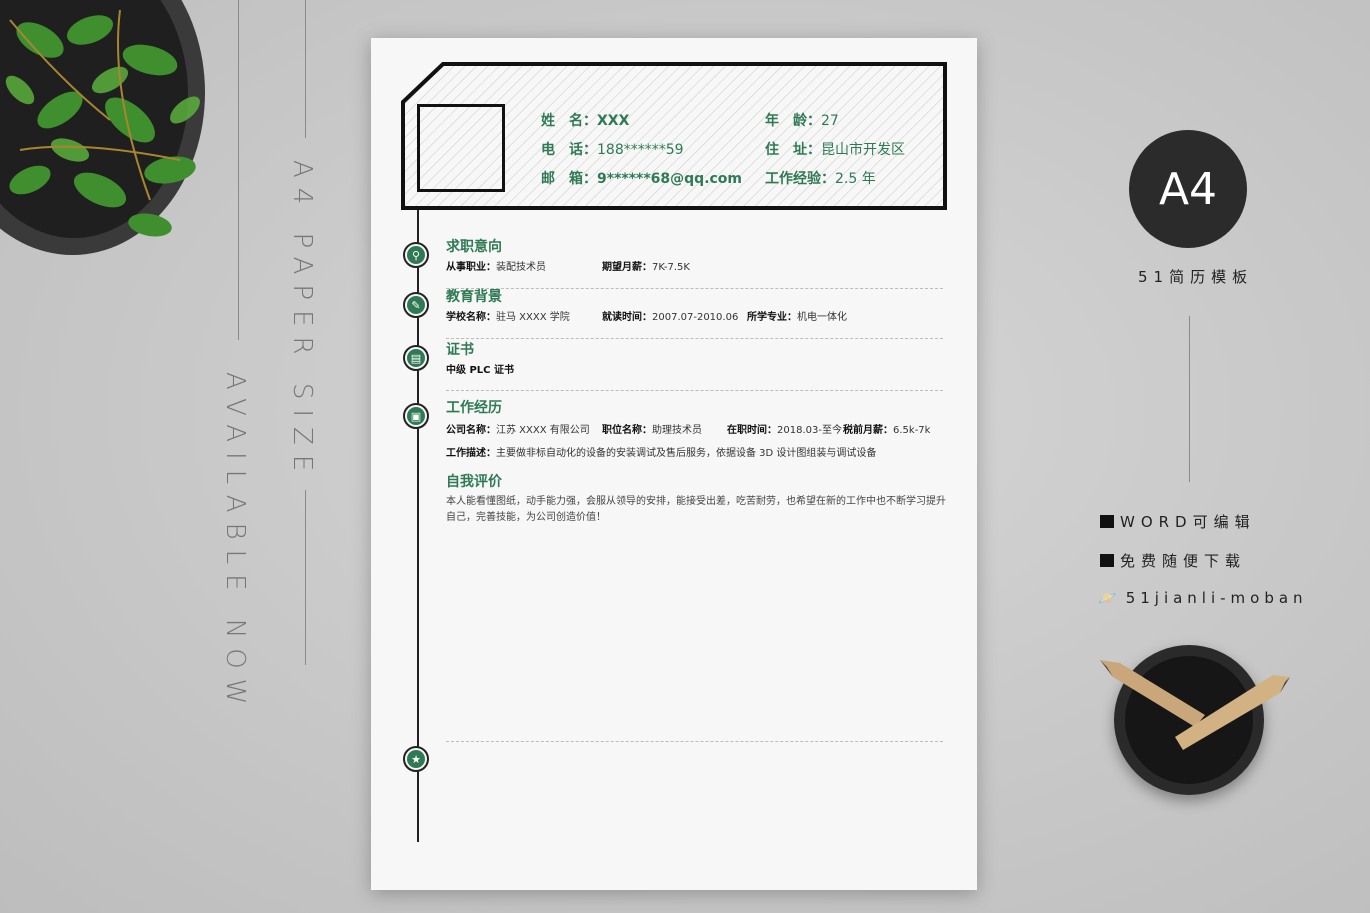  Describe the element at coordinates (1188, 189) in the screenshot. I see `a4-badge: A4` at that location.